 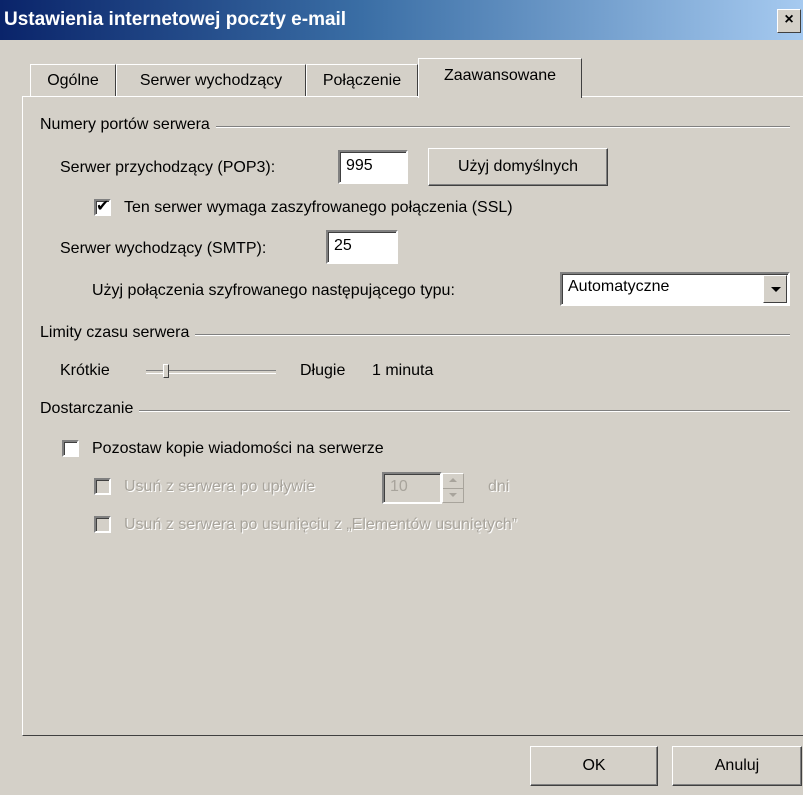 What do you see at coordinates (90, 409) in the screenshot?
I see `delivery-group-label: Dostarczanie` at bounding box center [90, 409].